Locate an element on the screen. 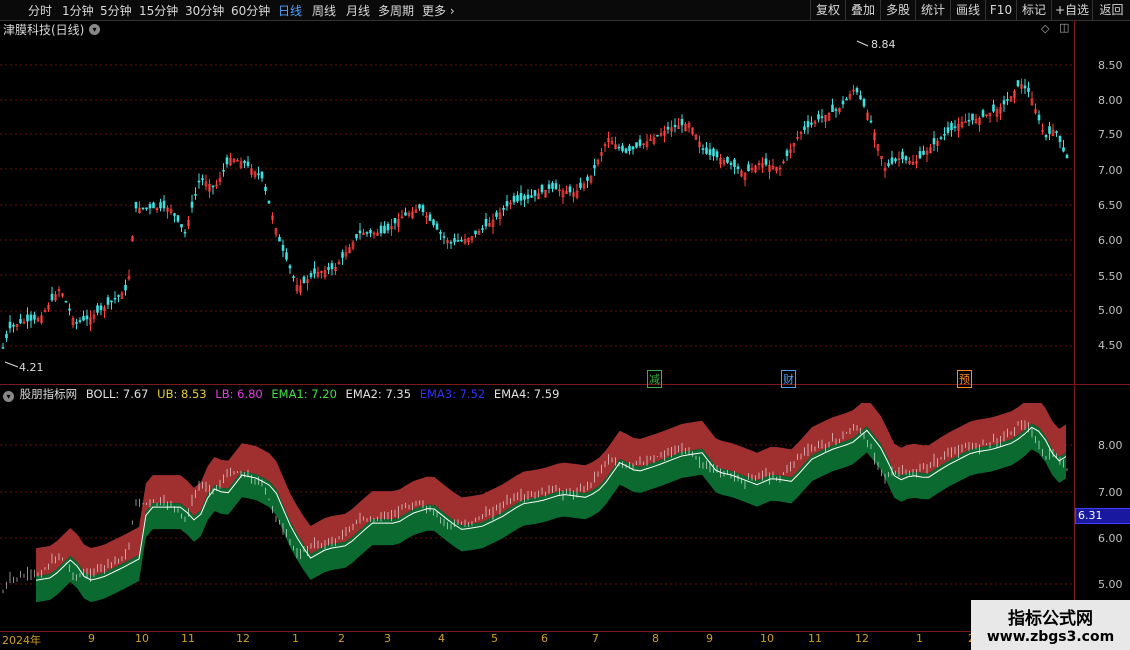 The image size is (1130, 650). y-tick-indicator: 7.00 is located at coordinates (1110, 492).